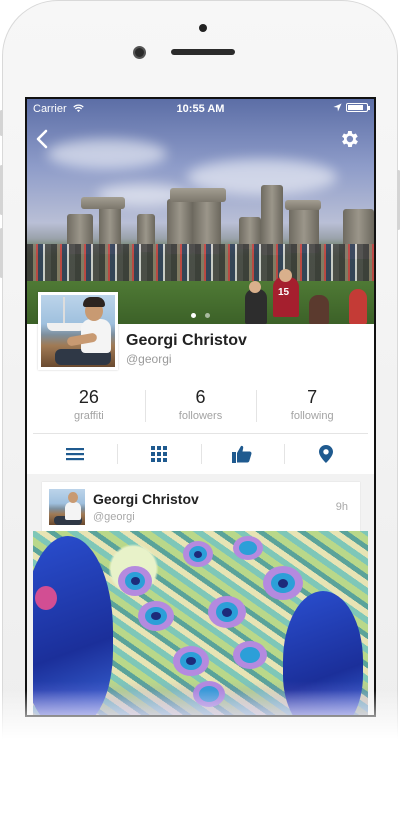  I want to click on post-timestamp: 9h, so click(341, 507).